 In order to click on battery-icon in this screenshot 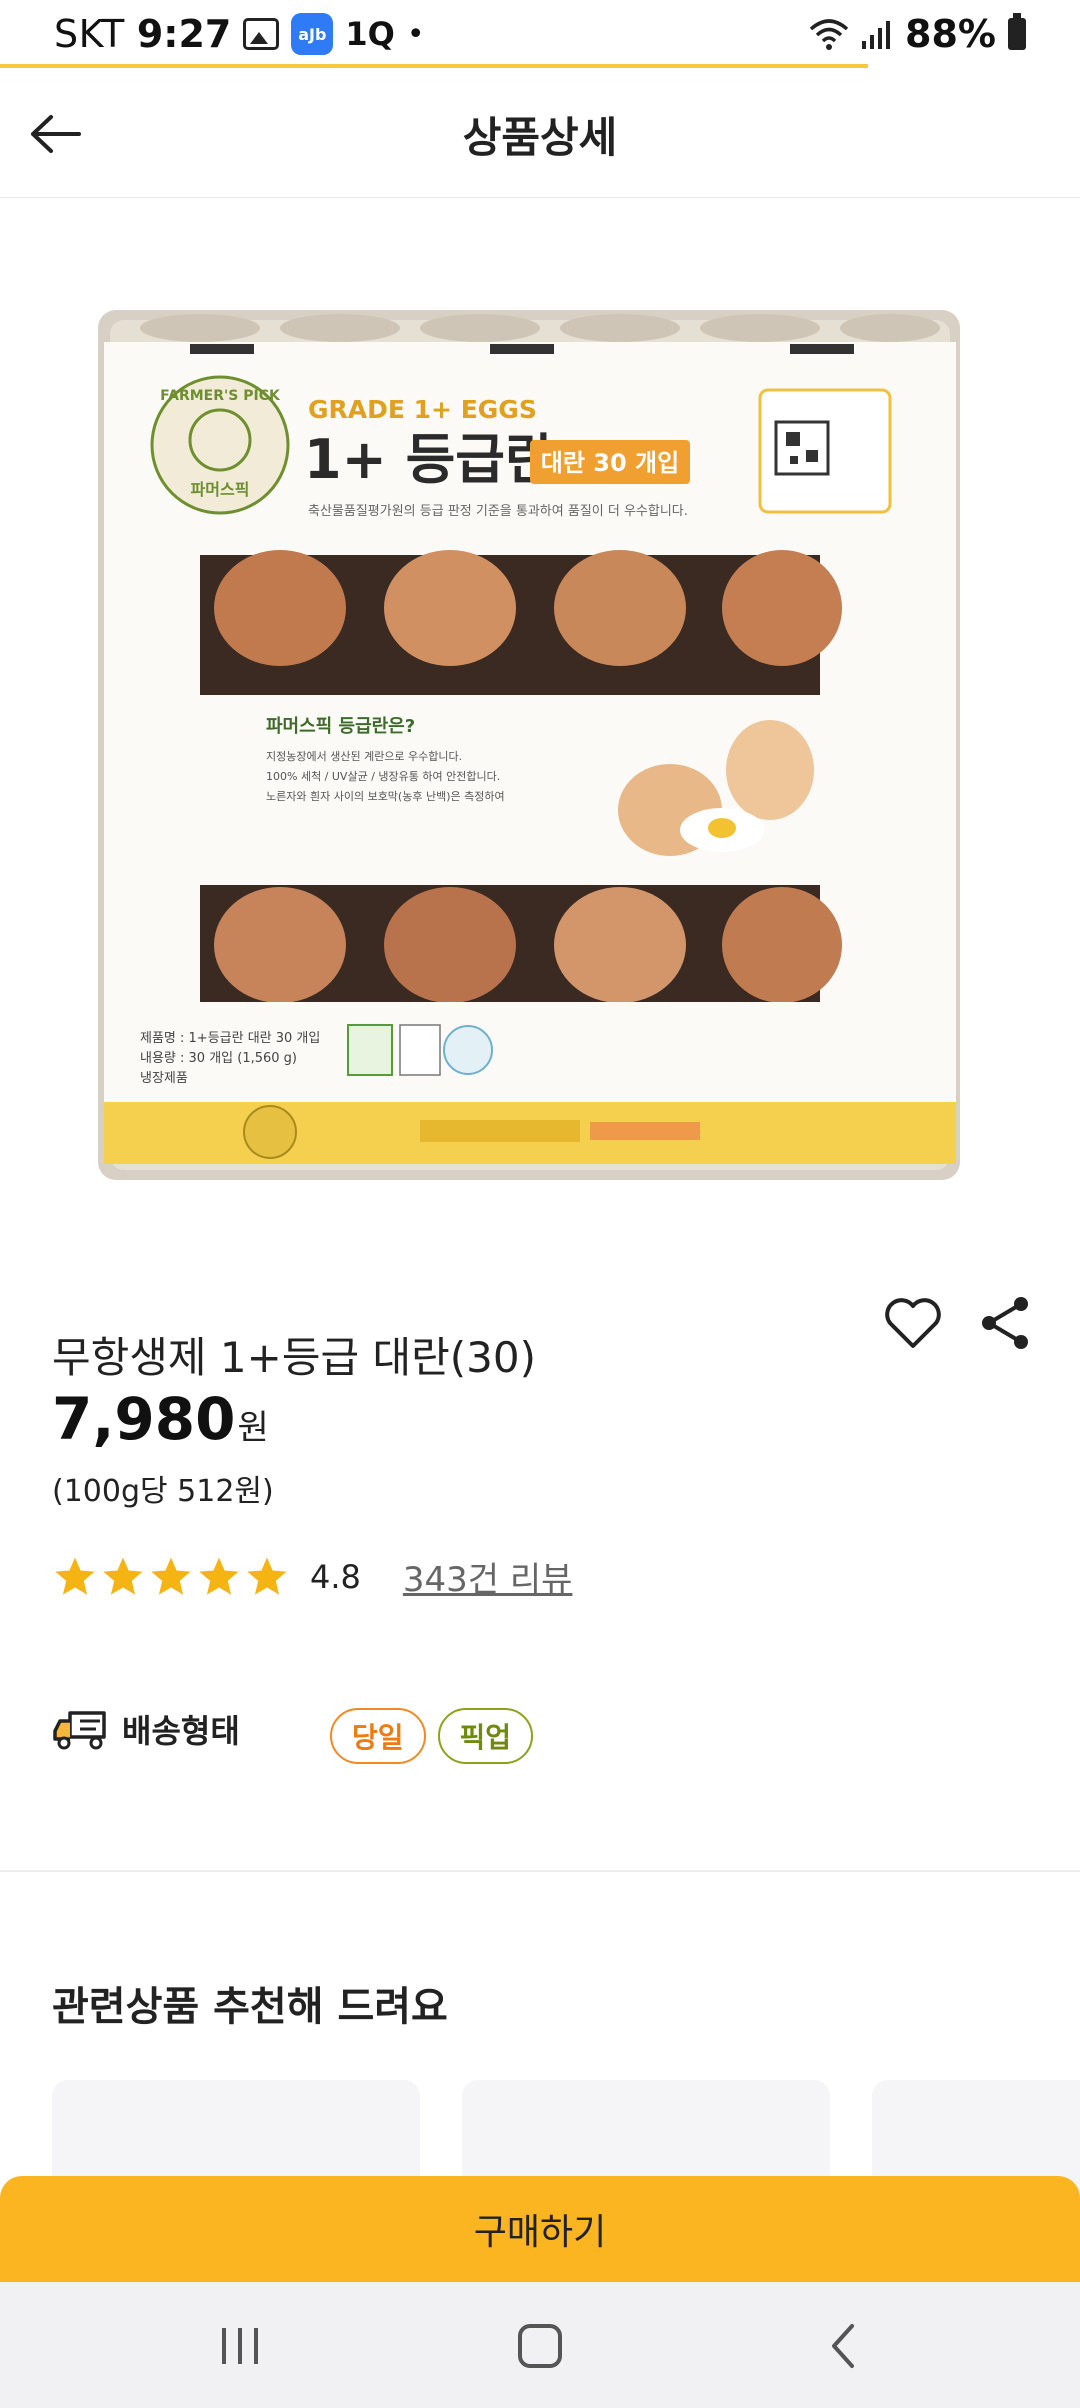, I will do `click(1017, 31)`.